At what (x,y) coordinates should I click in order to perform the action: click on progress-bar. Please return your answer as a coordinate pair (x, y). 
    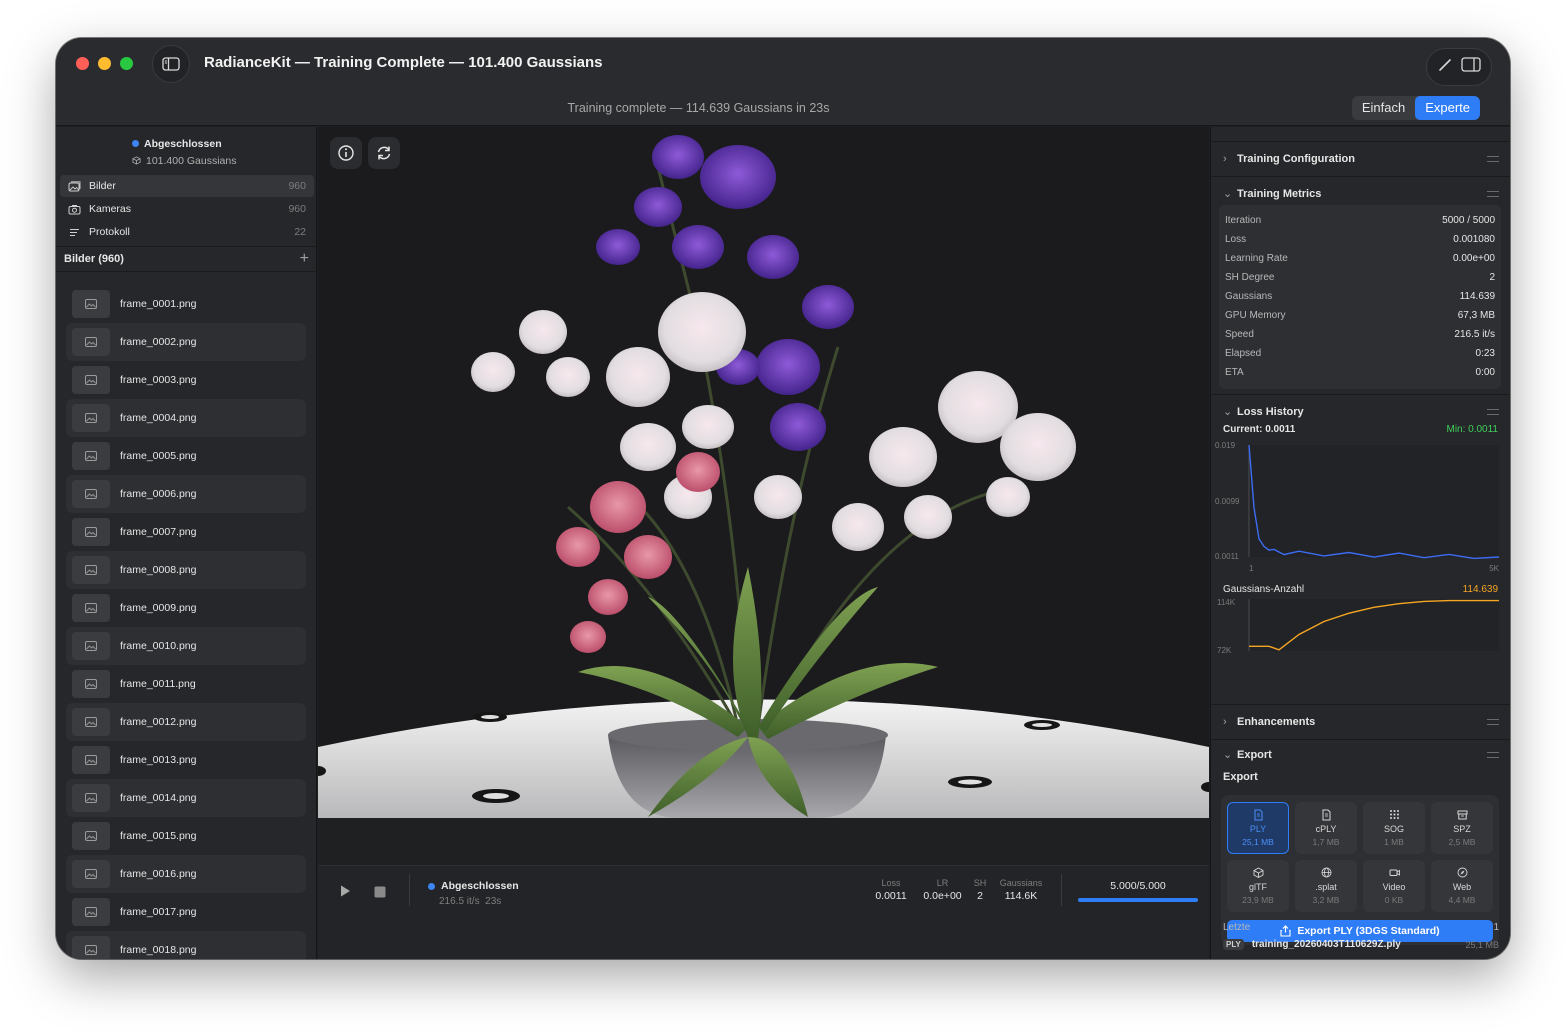
    Looking at the image, I should click on (1138, 900).